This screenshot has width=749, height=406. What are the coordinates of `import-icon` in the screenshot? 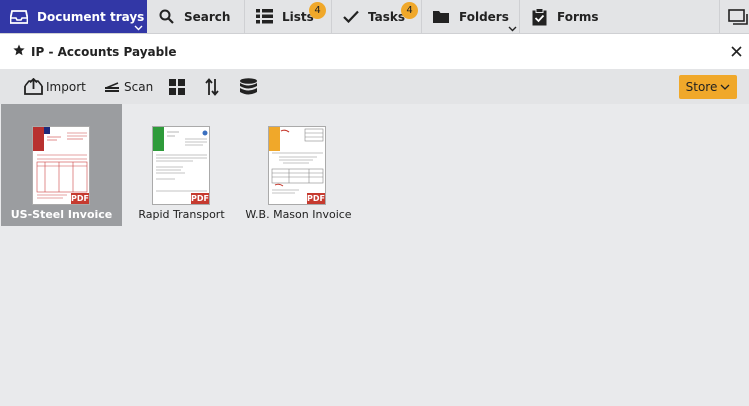 It's located at (33, 86).